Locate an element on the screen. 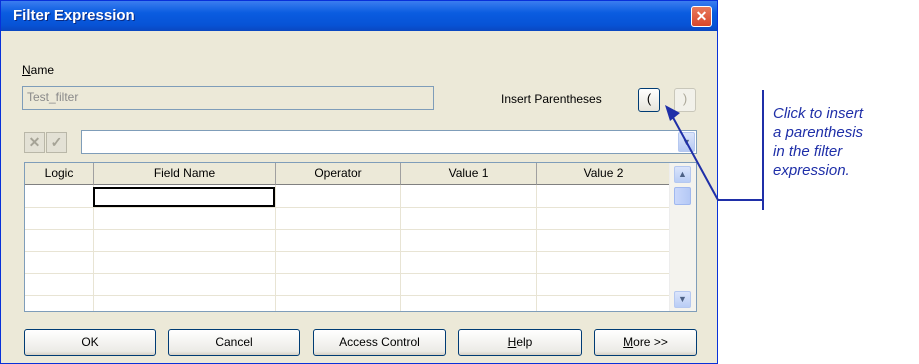  access-control-button: Access Control is located at coordinates (379, 342).